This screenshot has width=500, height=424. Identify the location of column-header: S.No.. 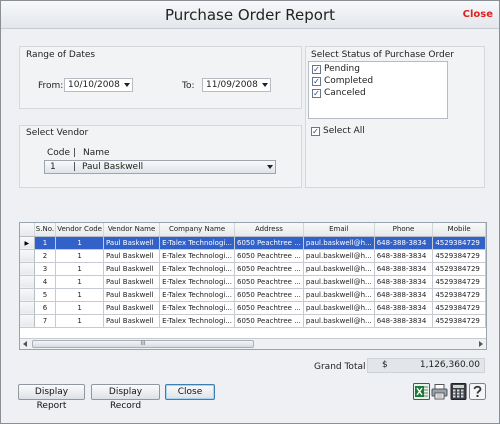
(45, 230).